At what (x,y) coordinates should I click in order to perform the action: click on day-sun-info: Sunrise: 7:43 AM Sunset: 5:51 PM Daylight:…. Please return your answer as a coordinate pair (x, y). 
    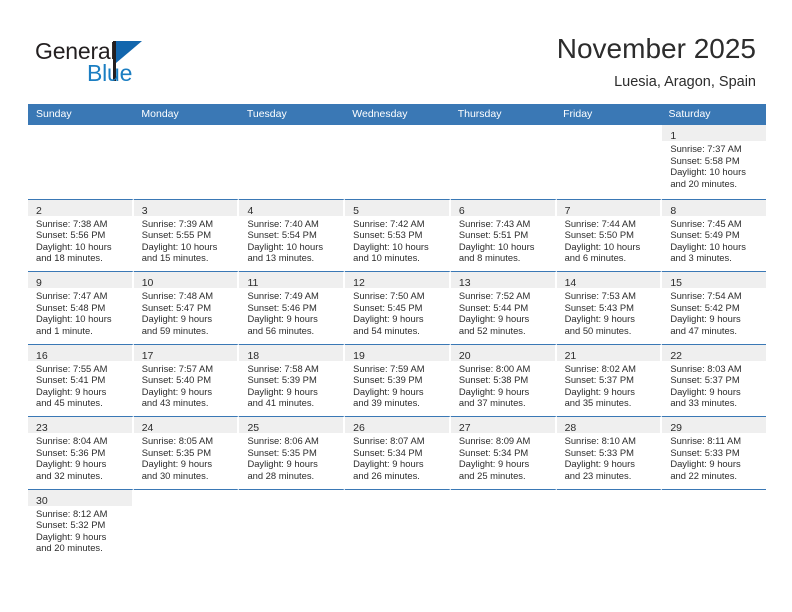
    Looking at the image, I should click on (503, 240).